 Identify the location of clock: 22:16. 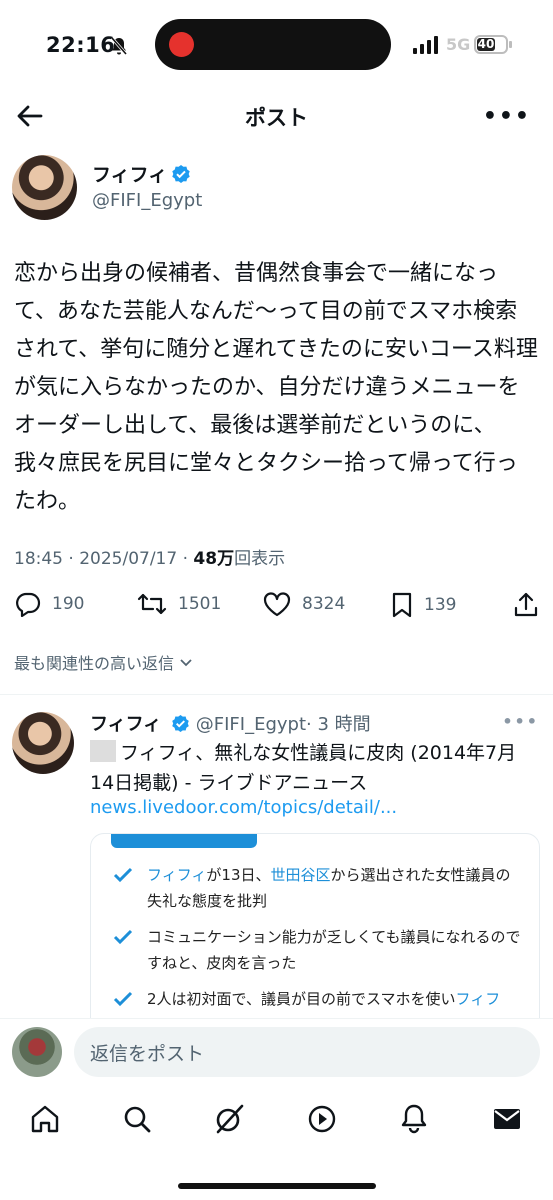
(81, 45).